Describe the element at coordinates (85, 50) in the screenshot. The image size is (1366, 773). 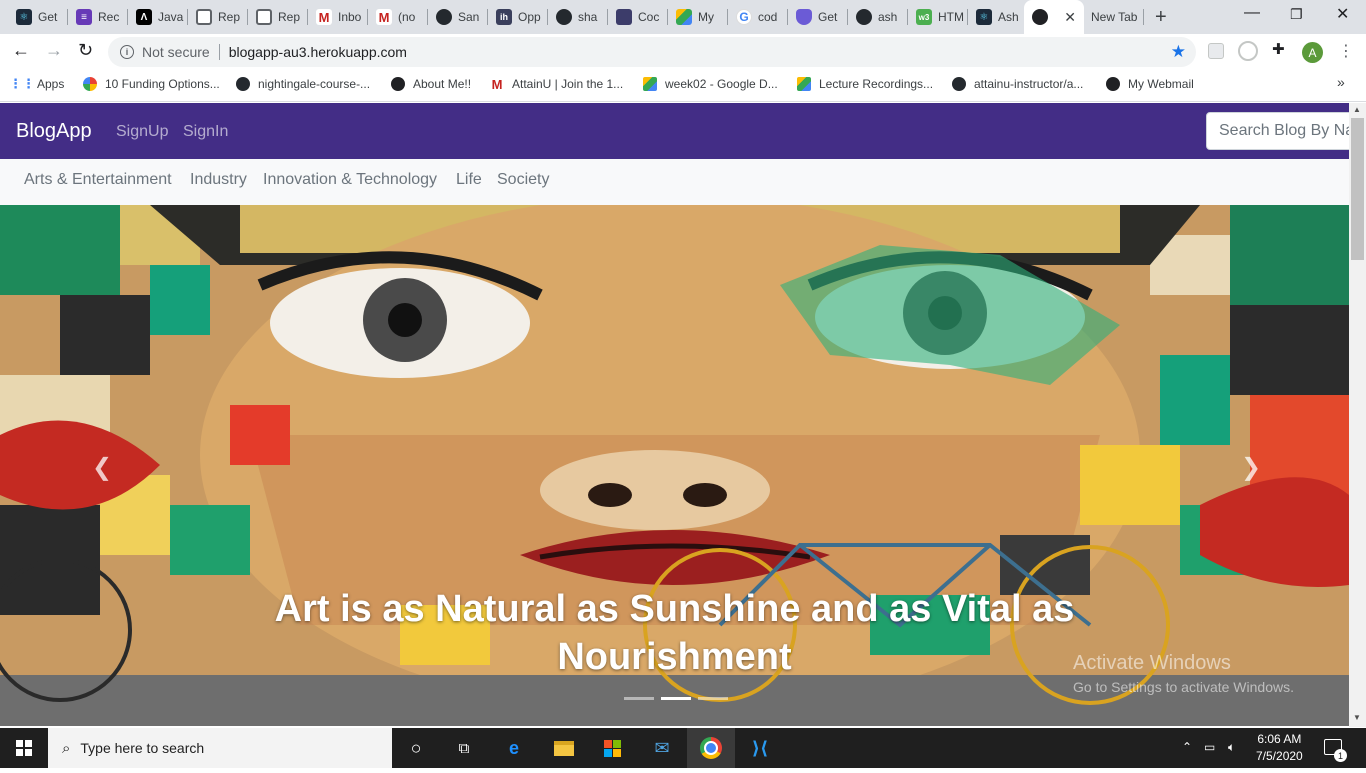
I see `reload-button: ↻` at that location.